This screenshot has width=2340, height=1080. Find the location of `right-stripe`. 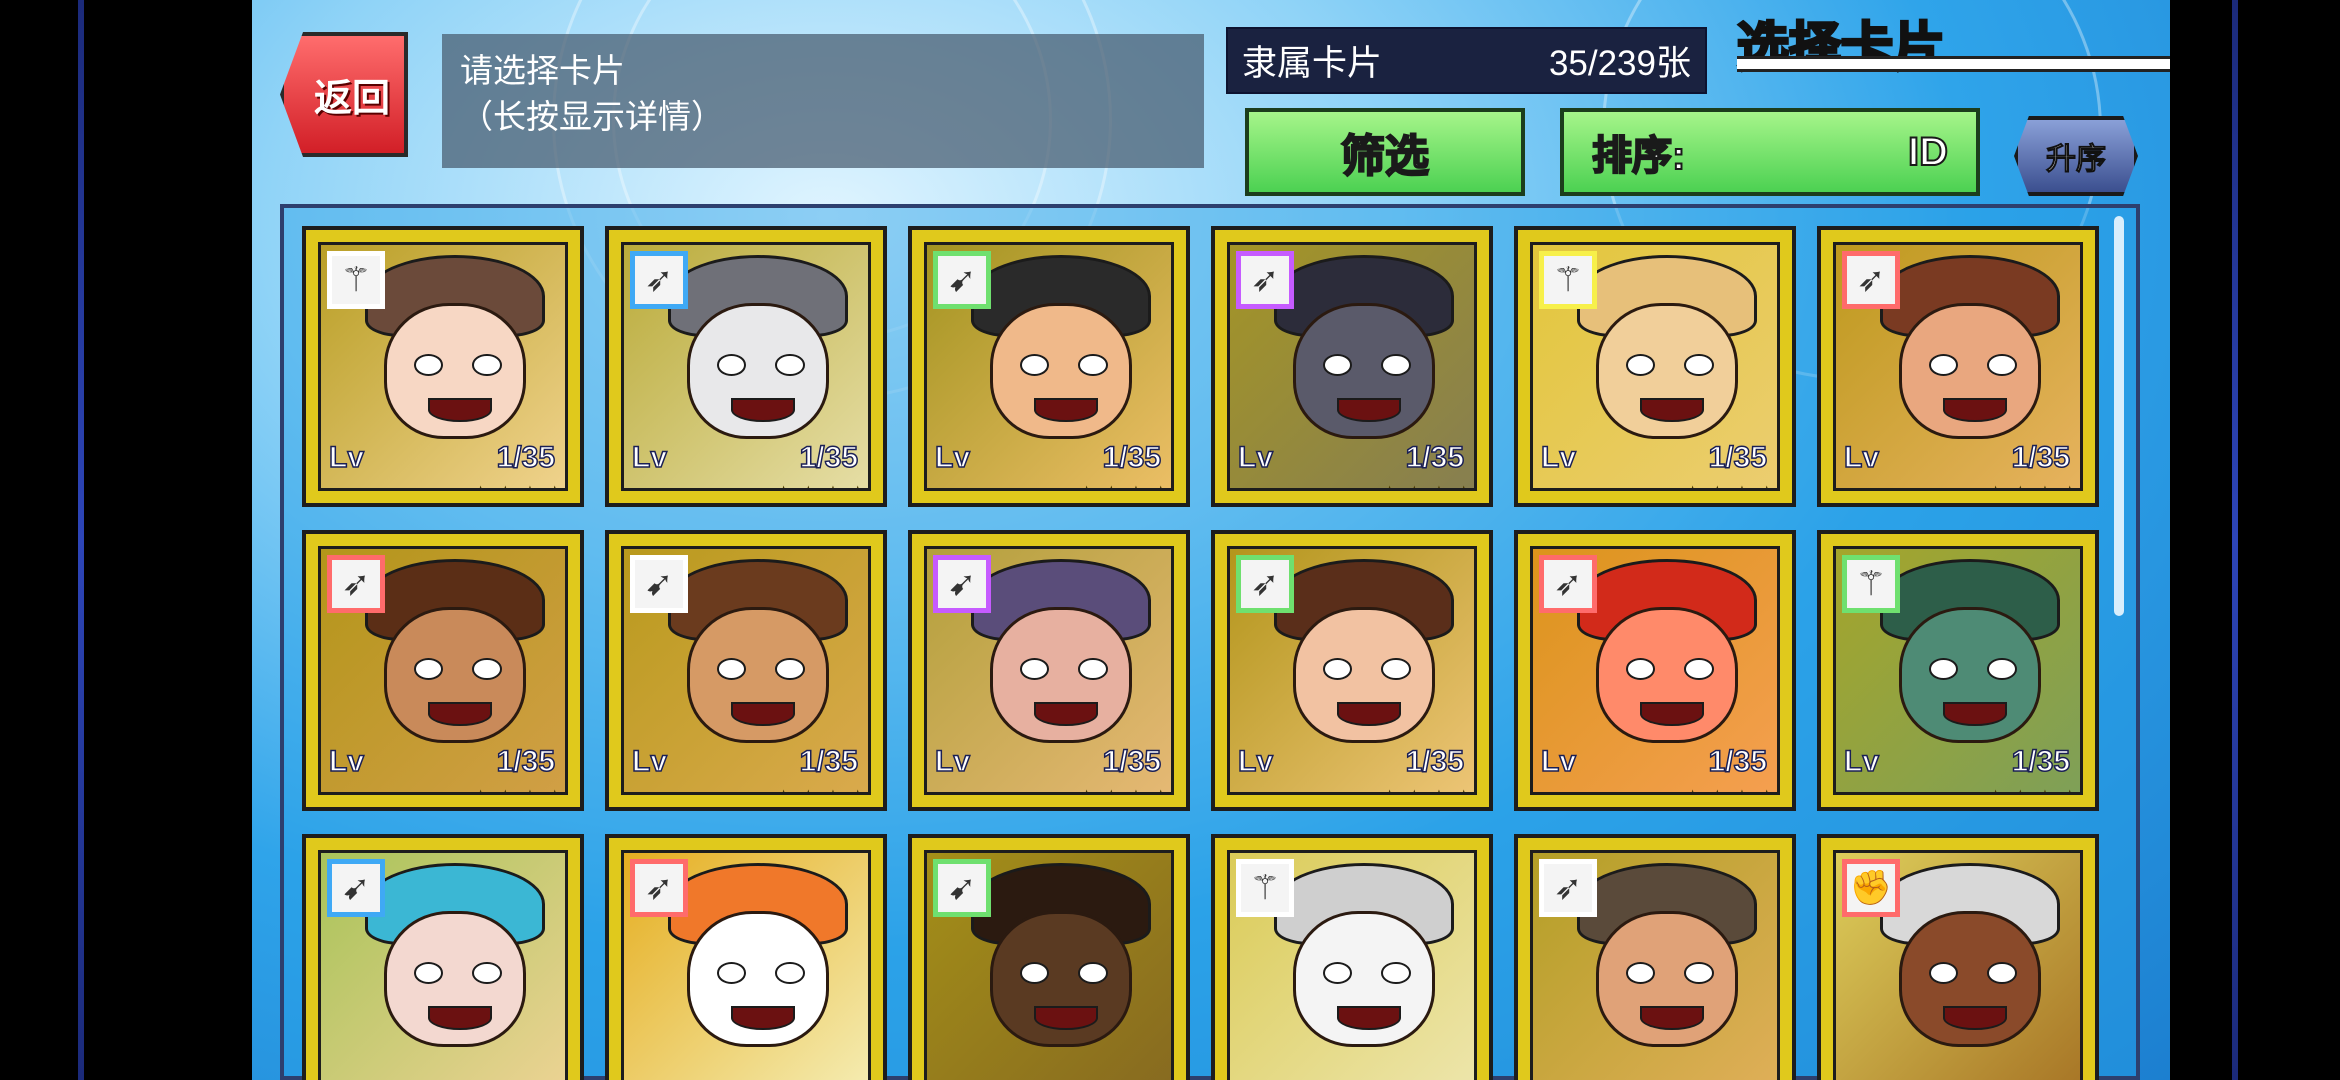

right-stripe is located at coordinates (2235, 540).